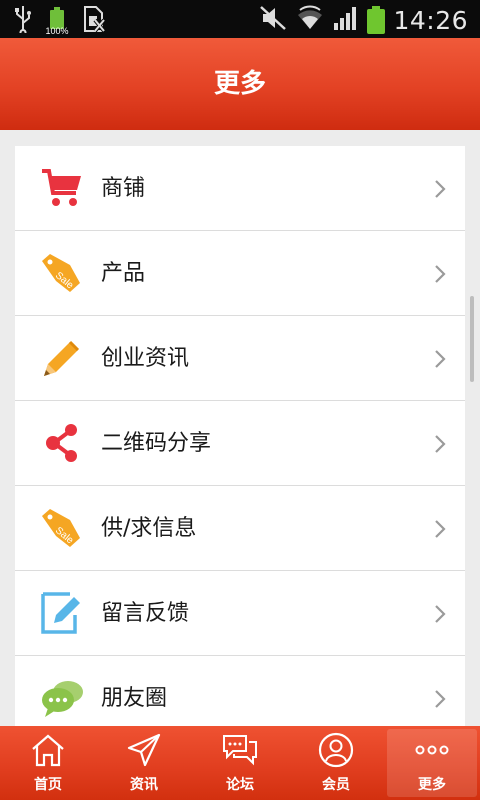 Image resolution: width=480 pixels, height=800 pixels. Describe the element at coordinates (156, 443) in the screenshot. I see `menu-item-label: 二维码分享` at that location.